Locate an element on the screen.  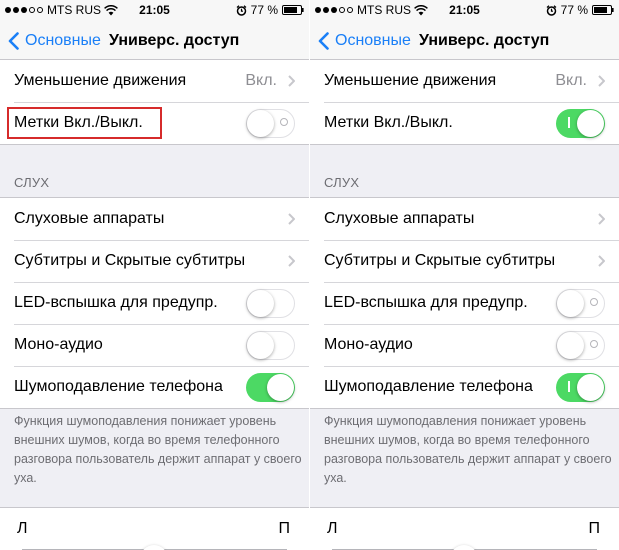
row-label: Метки Вкл./Выкл. is located at coordinates (388, 122).